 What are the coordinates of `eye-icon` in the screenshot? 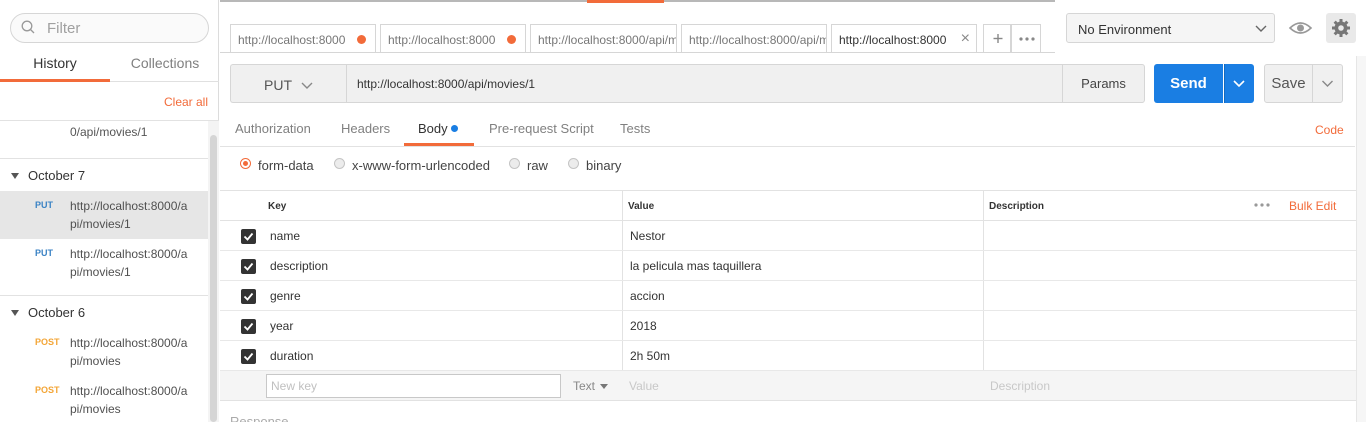 It's located at (1300, 28).